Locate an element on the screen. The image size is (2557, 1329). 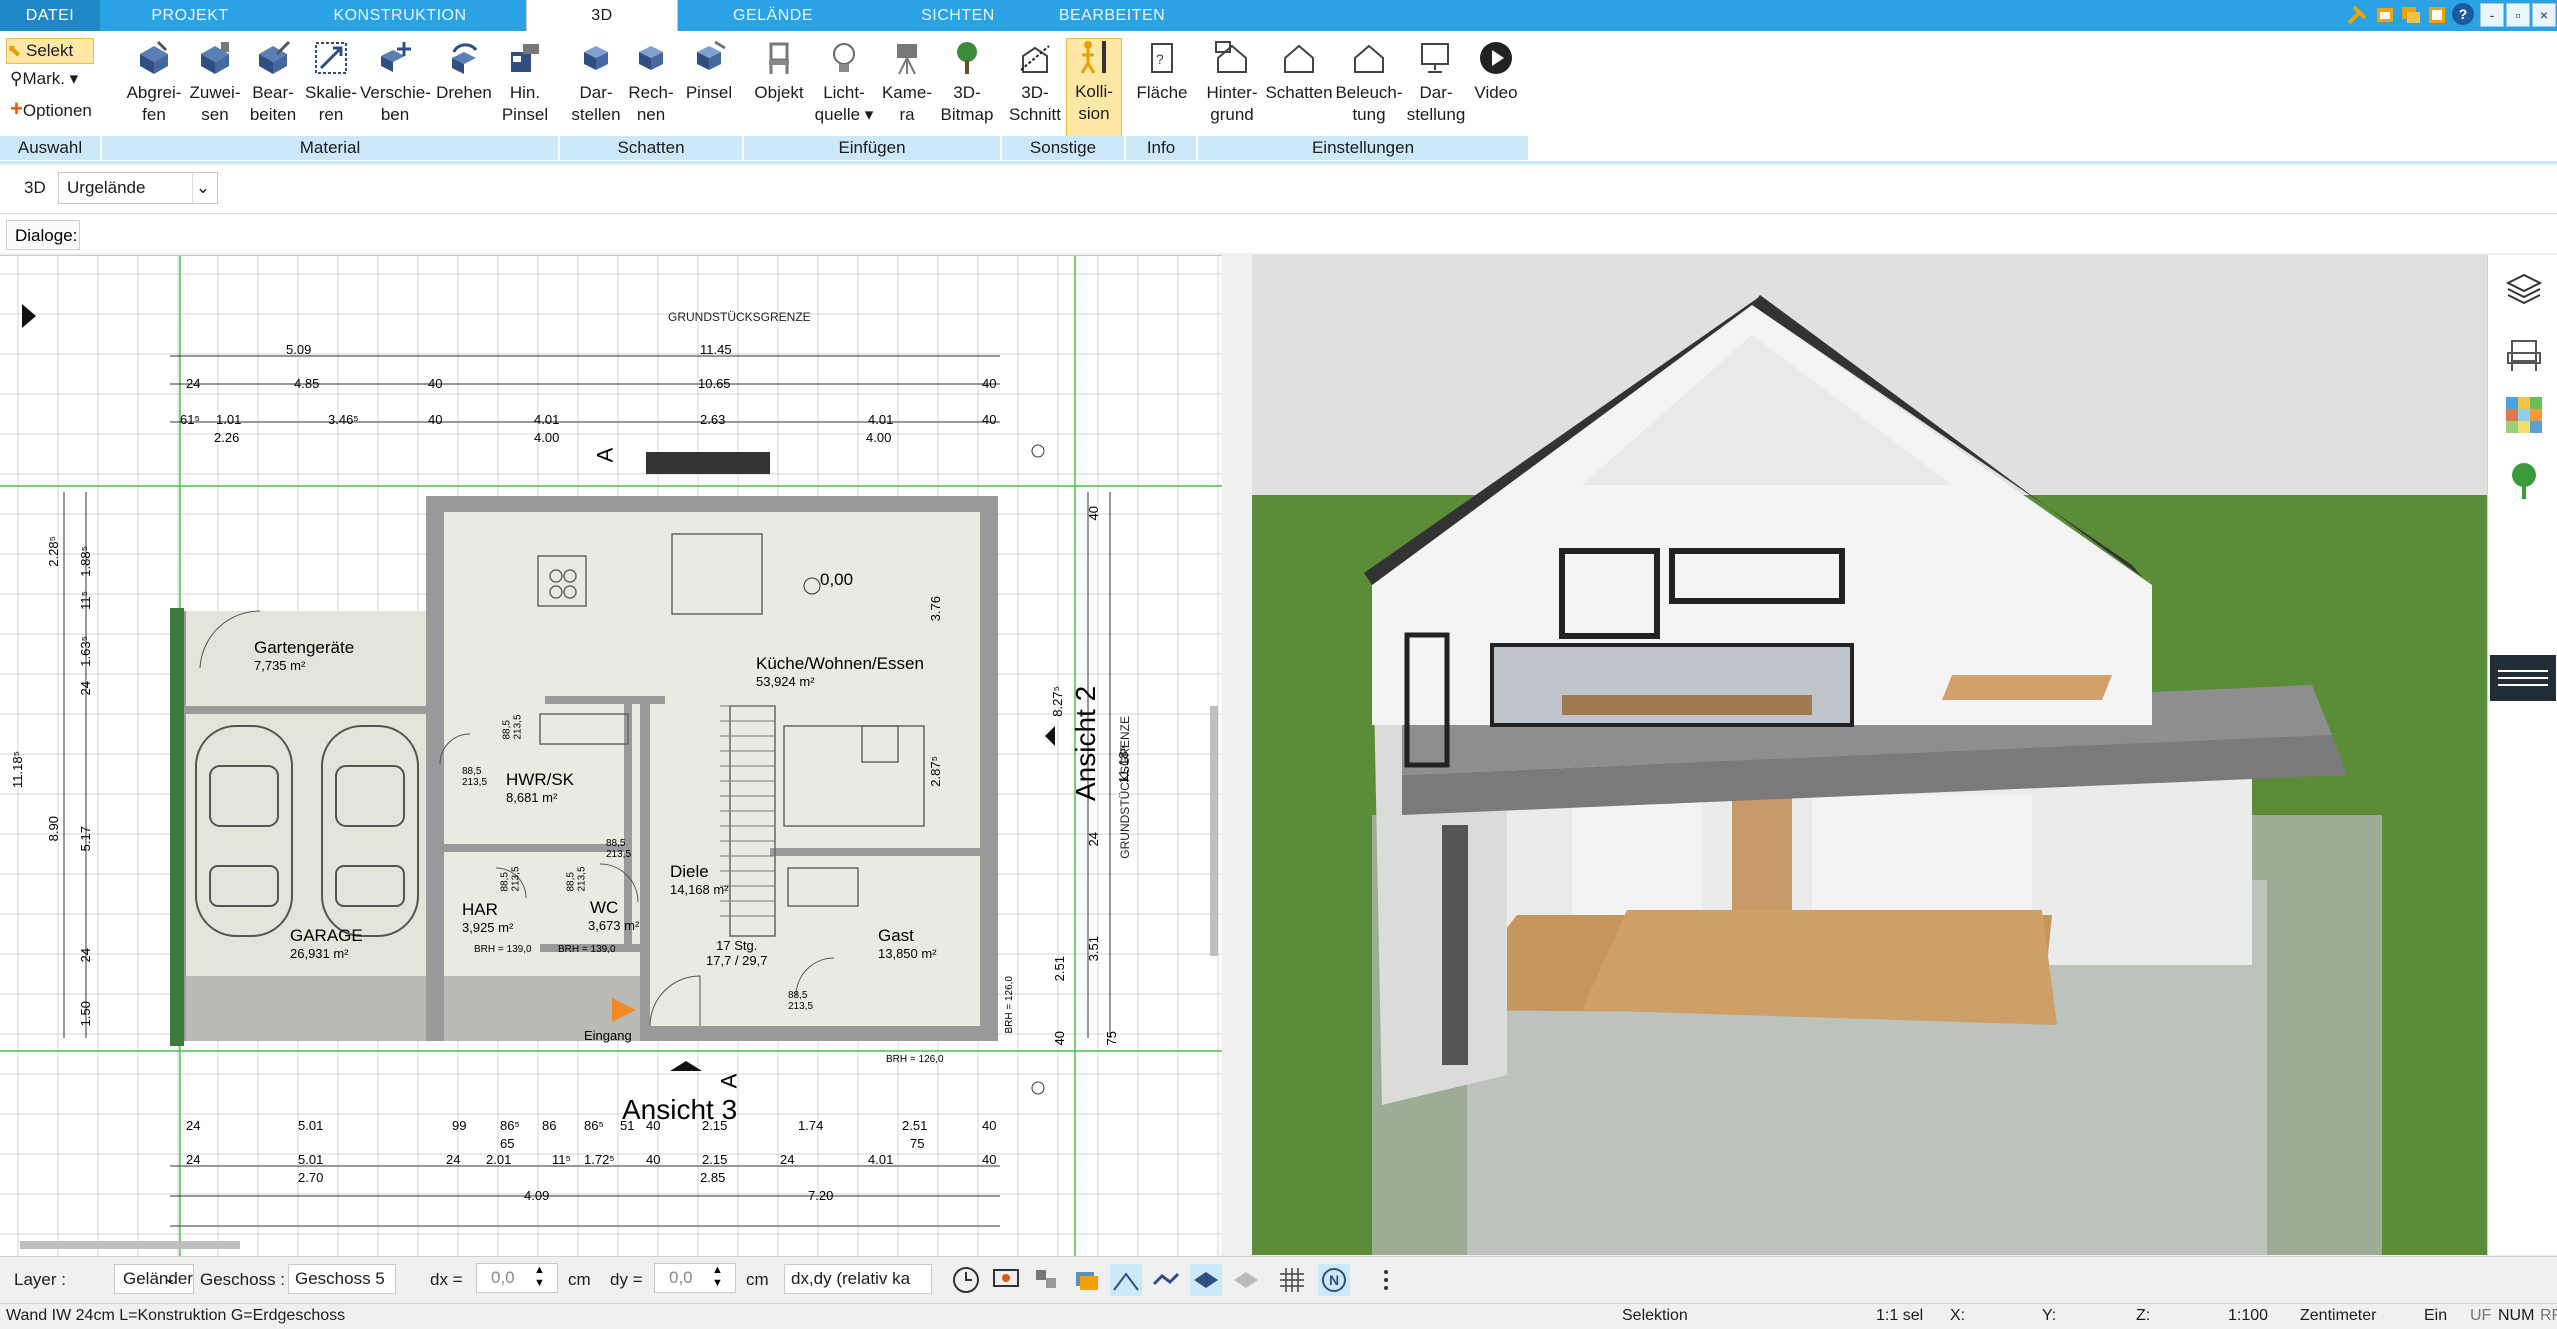
tab-projekt: PROJEKT is located at coordinates (190, 15).